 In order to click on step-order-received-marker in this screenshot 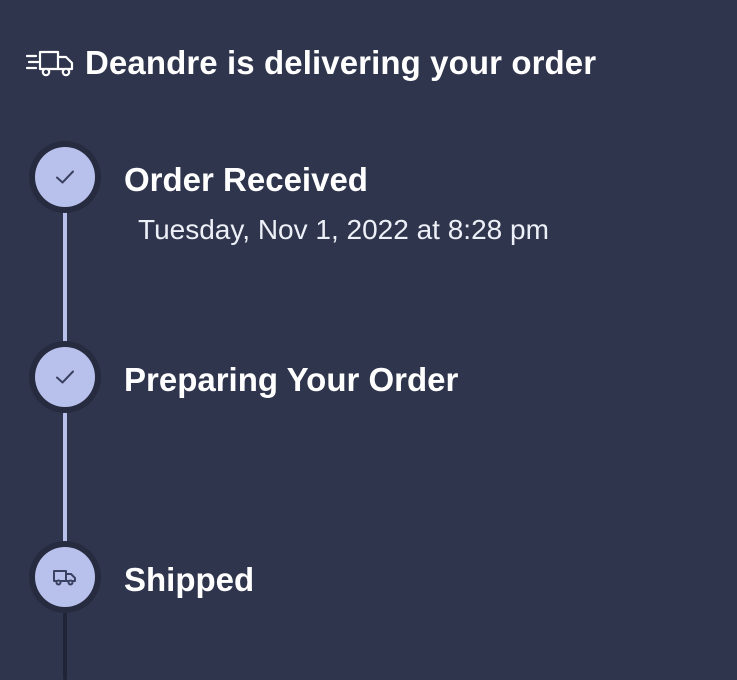, I will do `click(65, 177)`.